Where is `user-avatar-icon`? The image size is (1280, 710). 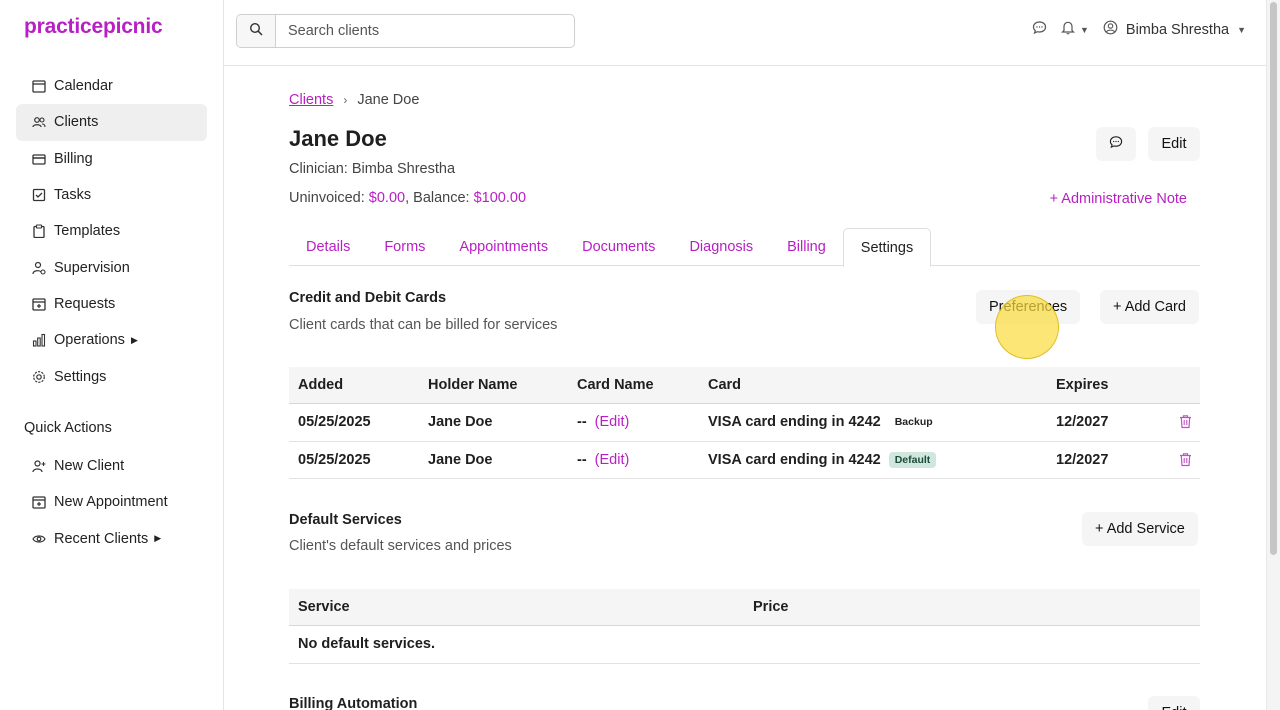 user-avatar-icon is located at coordinates (1110, 29).